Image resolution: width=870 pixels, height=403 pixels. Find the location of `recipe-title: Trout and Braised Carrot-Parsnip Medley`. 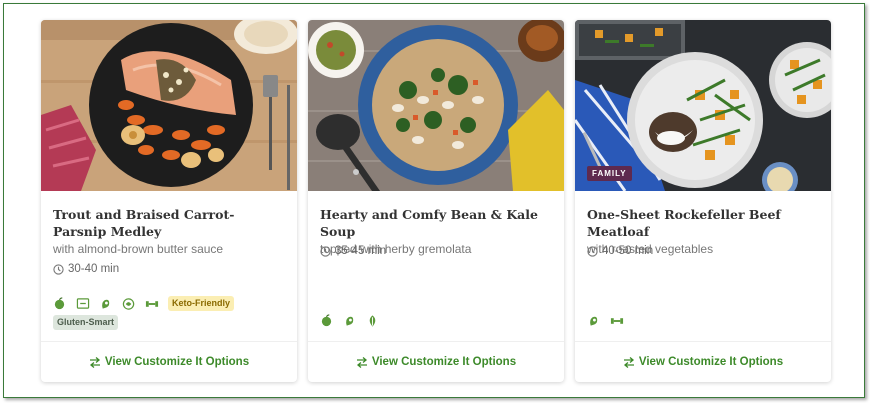

recipe-title: Trout and Braised Carrot-Parsnip Medley is located at coordinates (169, 223).